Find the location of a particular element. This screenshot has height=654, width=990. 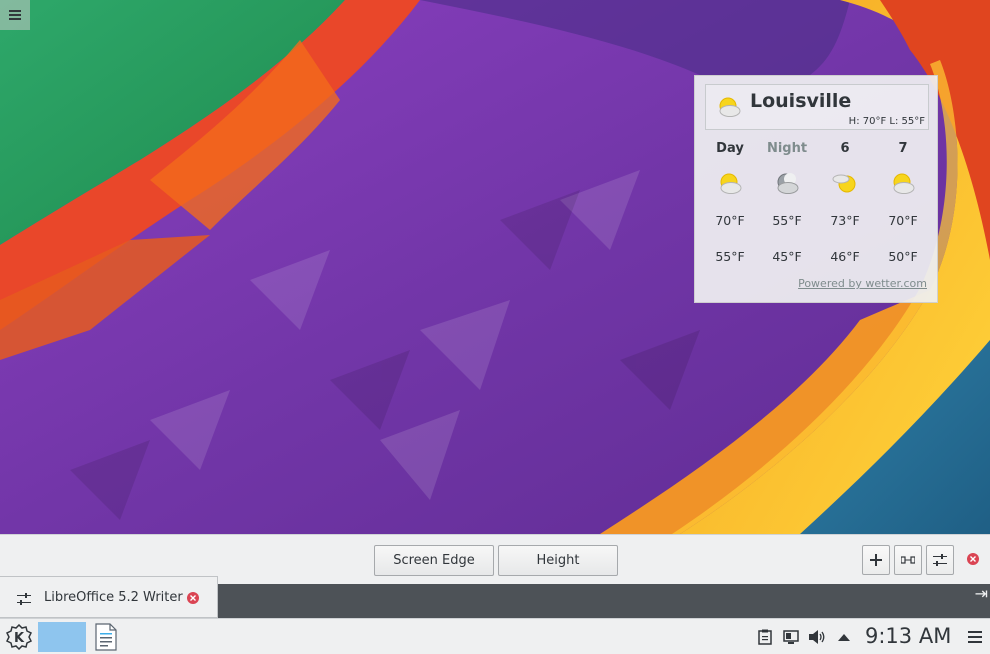

partly-cloudy-night-icon is located at coordinates (787, 184).